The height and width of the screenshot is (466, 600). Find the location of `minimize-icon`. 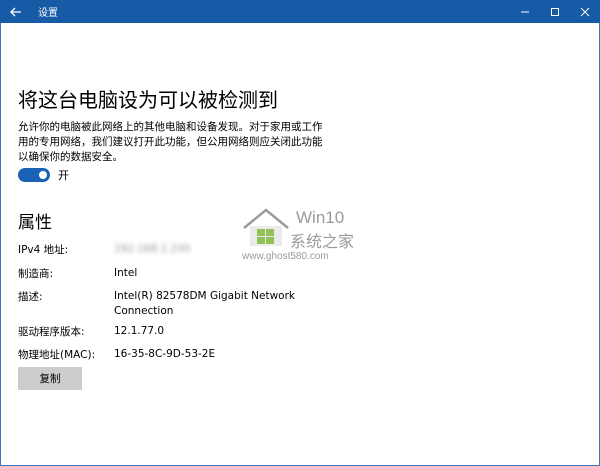

minimize-icon is located at coordinates (525, 11).